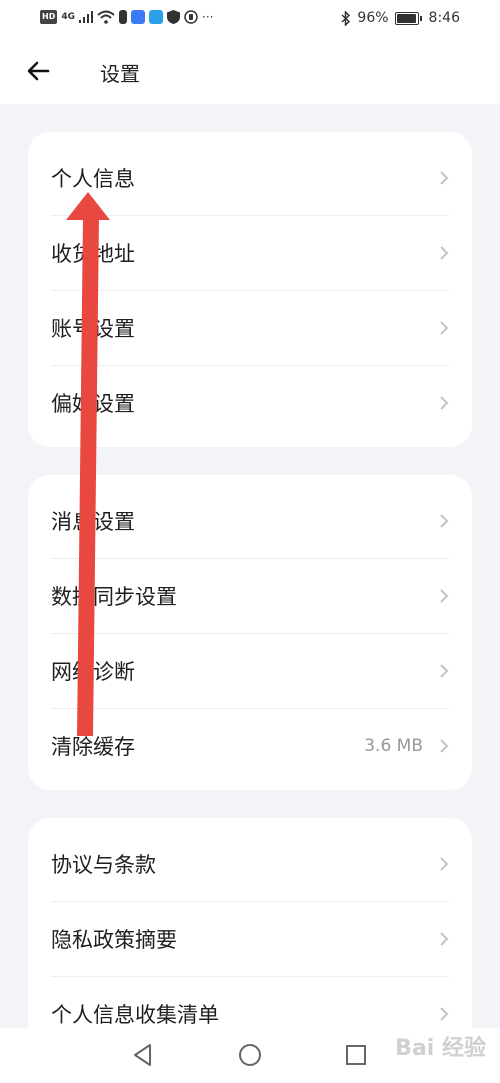 This screenshot has height=1083, width=500. I want to click on app-notification-icon, so click(138, 17).